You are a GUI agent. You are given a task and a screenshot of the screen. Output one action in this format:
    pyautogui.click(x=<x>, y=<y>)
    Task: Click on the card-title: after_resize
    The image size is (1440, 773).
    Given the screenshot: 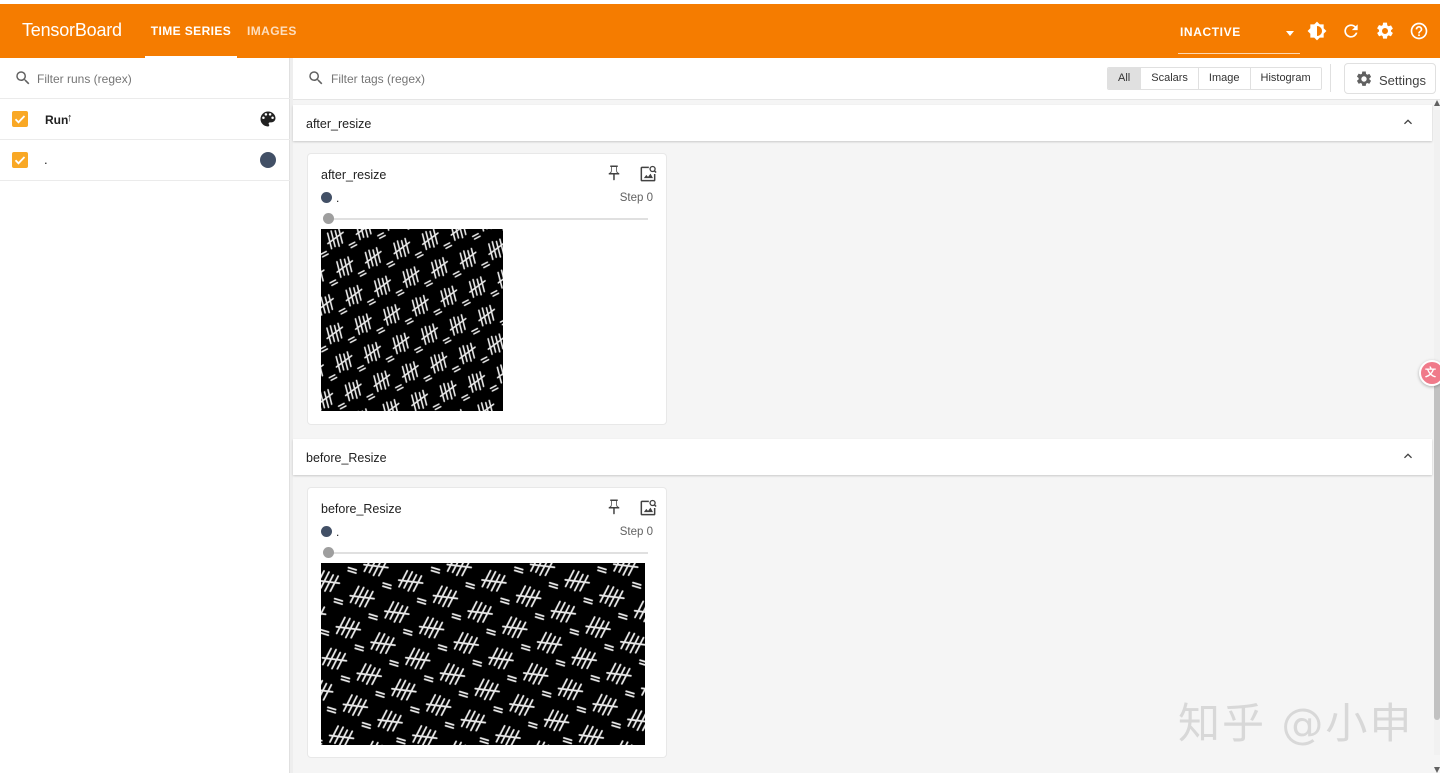 What is the action you would take?
    pyautogui.click(x=354, y=175)
    